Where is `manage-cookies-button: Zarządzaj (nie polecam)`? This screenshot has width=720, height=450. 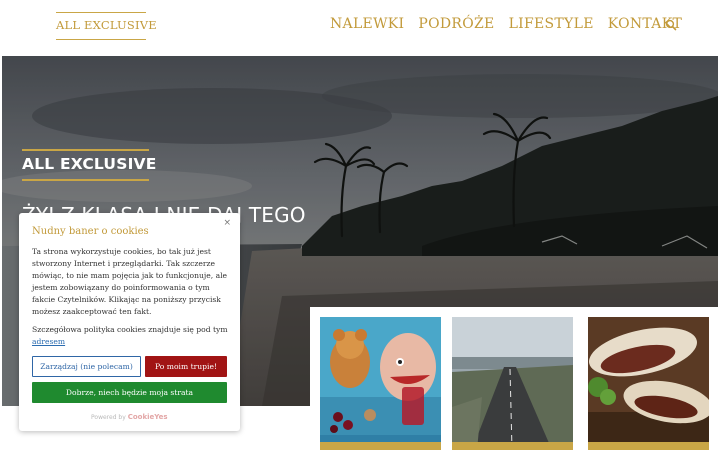
manage-cookies-button: Zarządzaj (nie polecam) is located at coordinates (86, 366).